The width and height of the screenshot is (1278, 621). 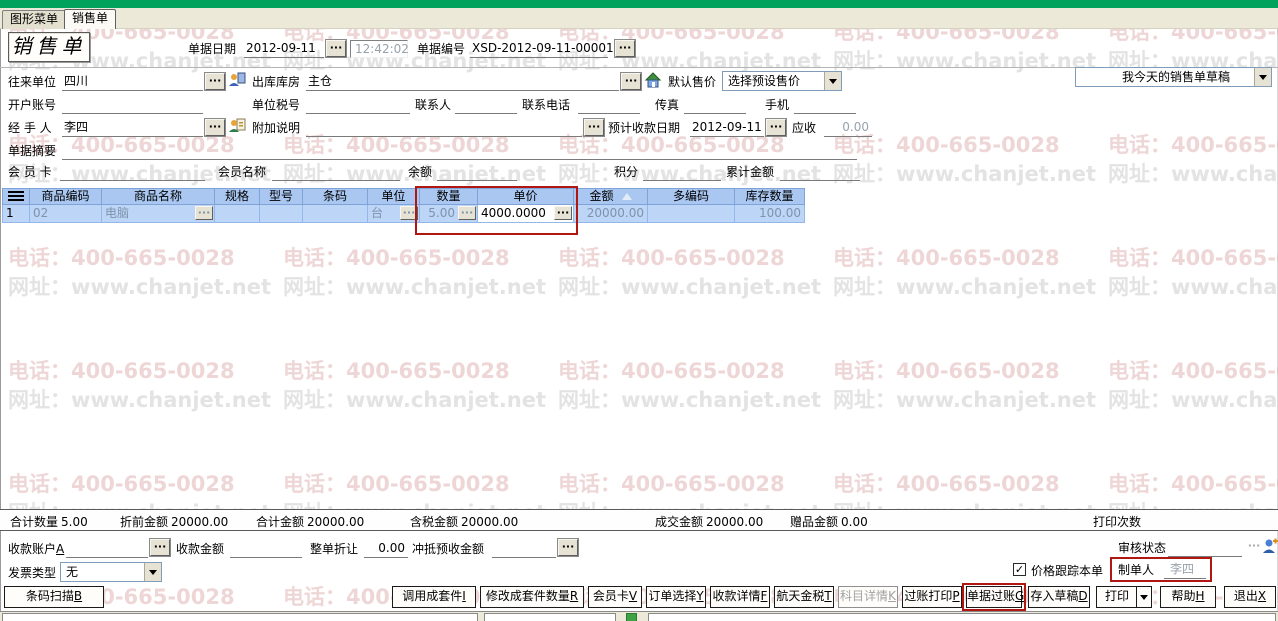 What do you see at coordinates (111, 572) in the screenshot?
I see `invoice-type-select: 无` at bounding box center [111, 572].